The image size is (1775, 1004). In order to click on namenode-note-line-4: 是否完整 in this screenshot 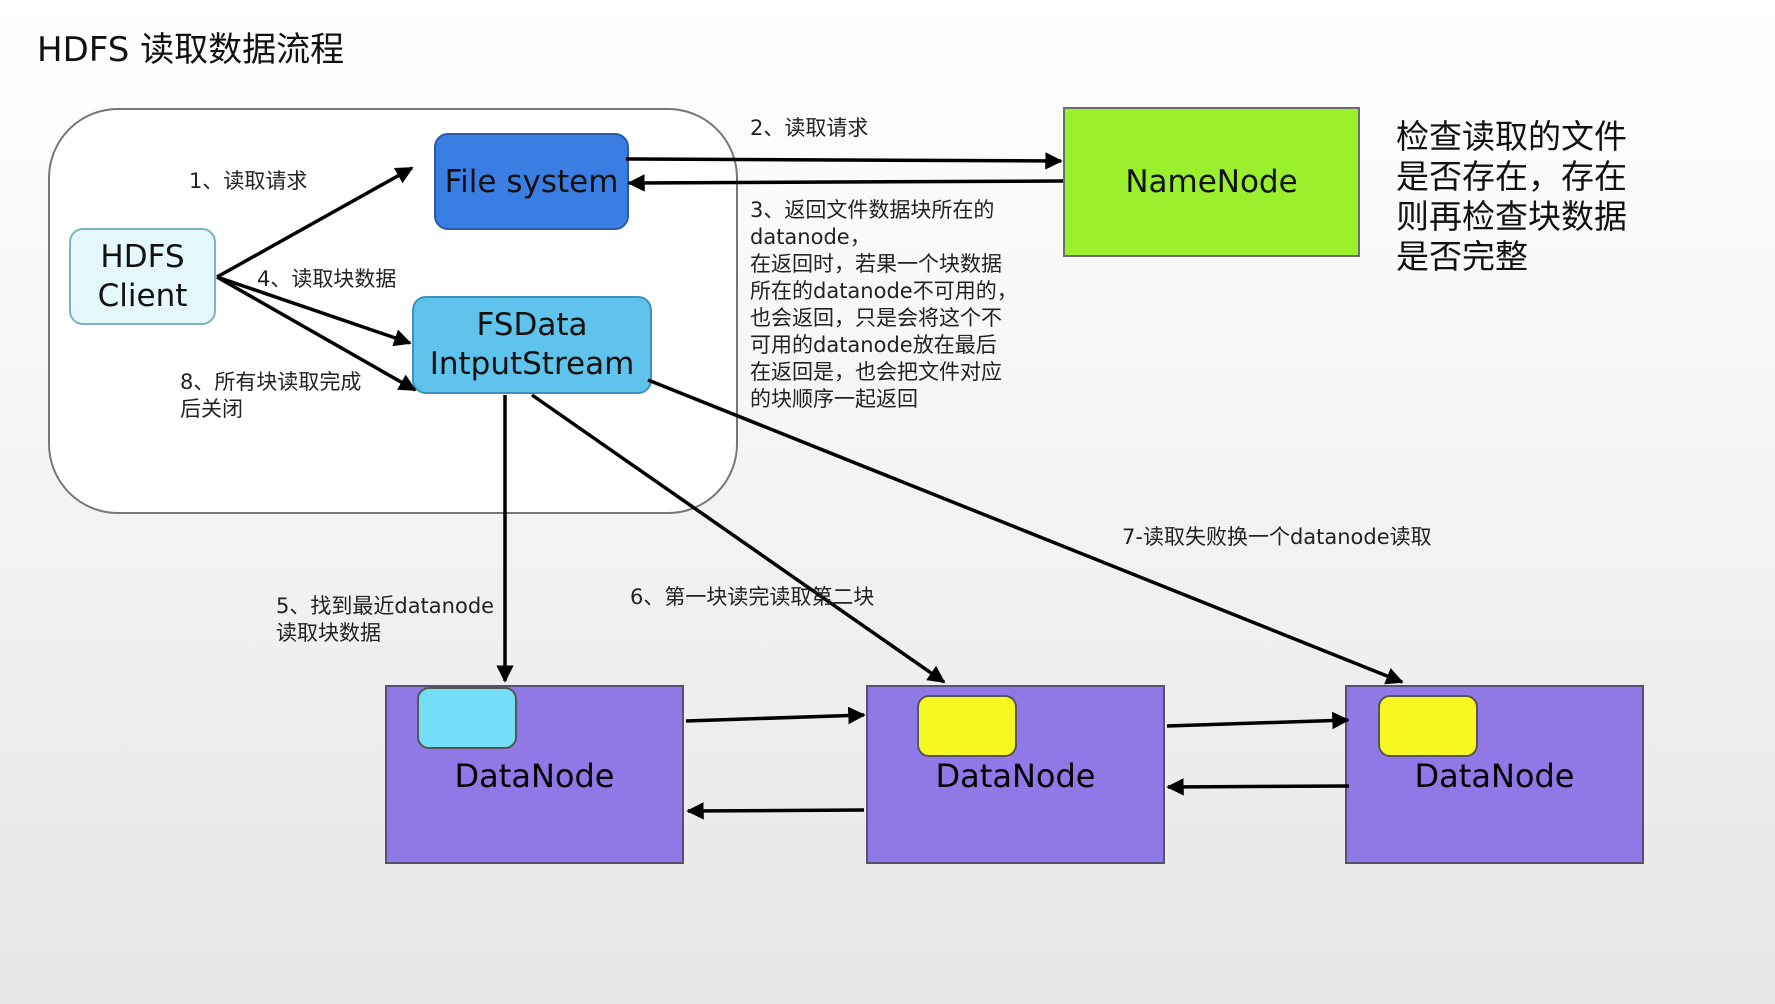, I will do `click(1462, 256)`.